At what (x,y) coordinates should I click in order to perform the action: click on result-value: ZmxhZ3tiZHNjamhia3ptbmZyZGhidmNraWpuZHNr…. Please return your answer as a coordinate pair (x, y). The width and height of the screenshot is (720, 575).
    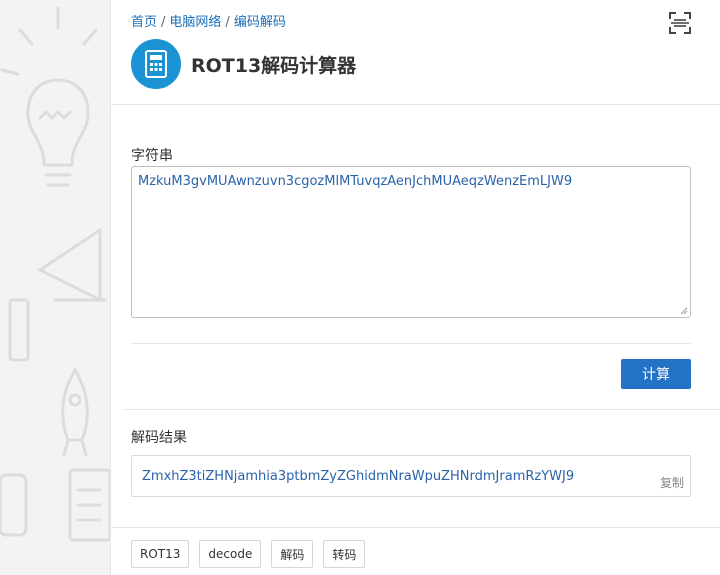
    Looking at the image, I should click on (358, 476).